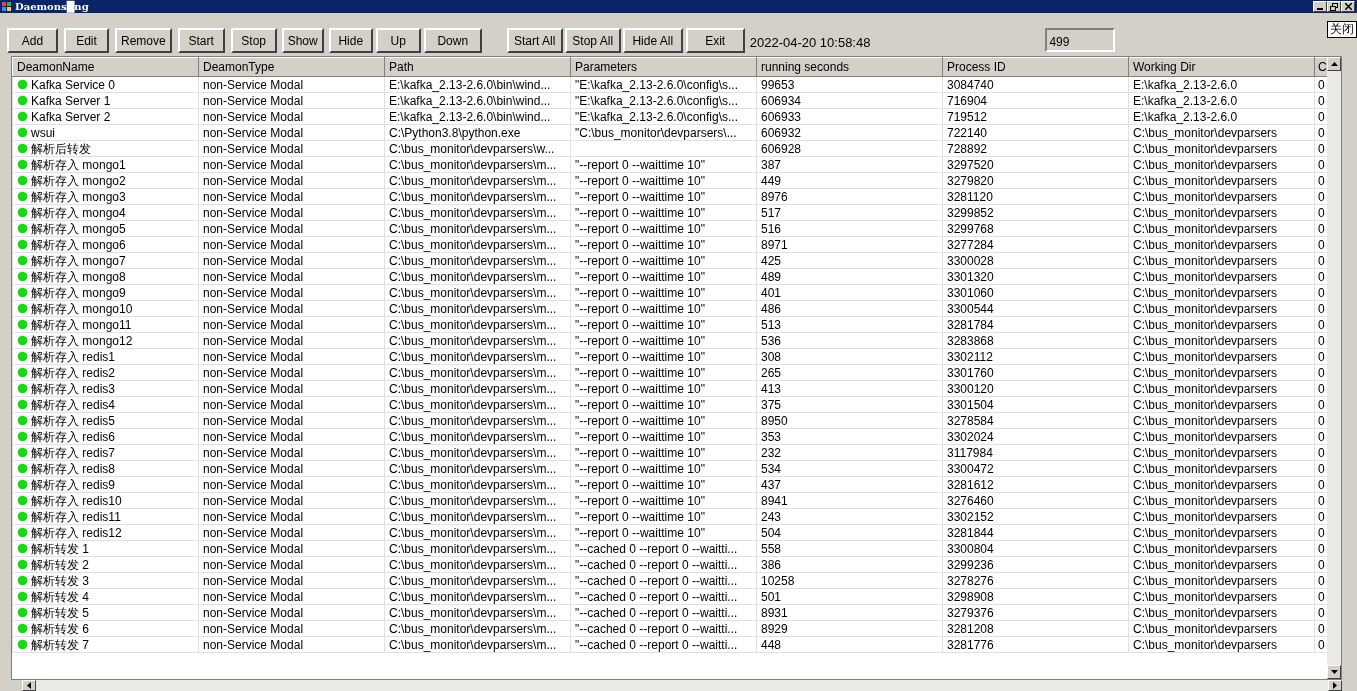 The image size is (1357, 691). I want to click on table-cell: 3300544, so click(1035, 308).